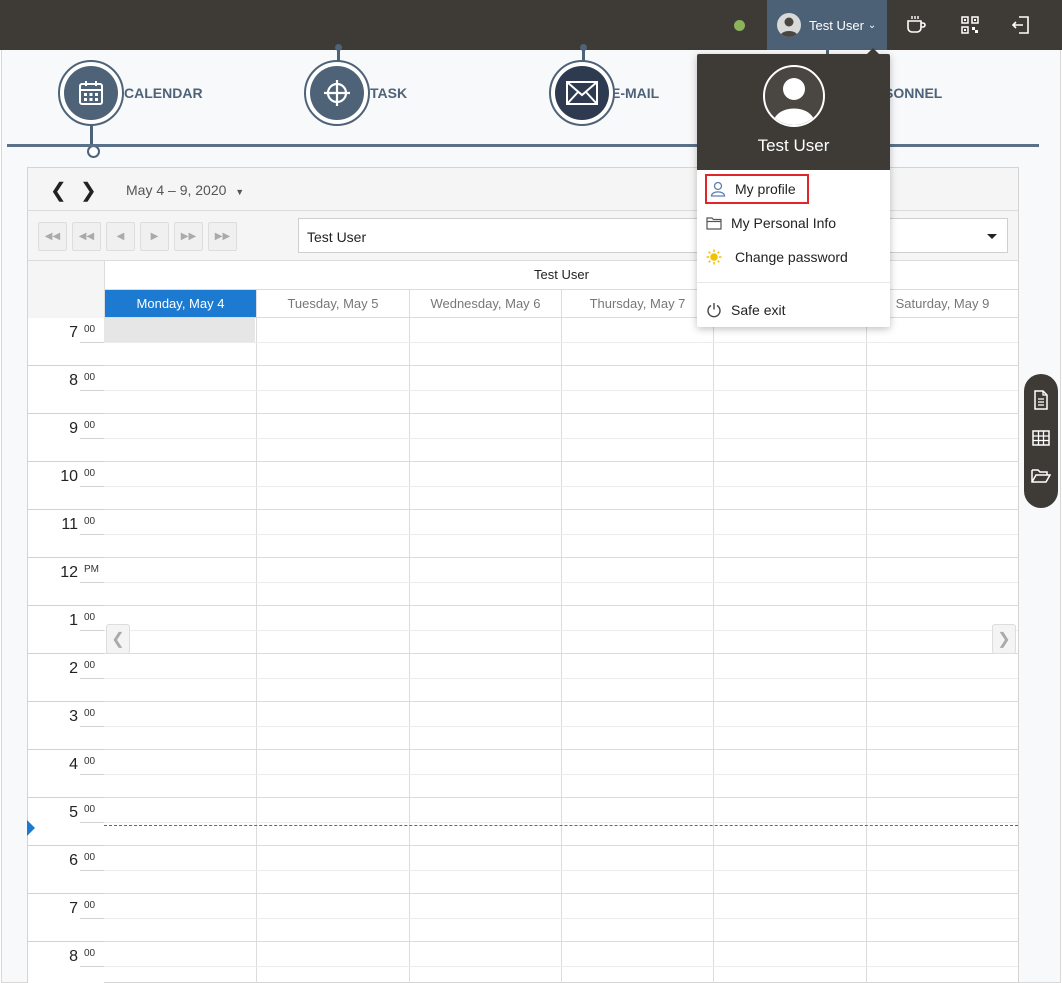 The image size is (1062, 983). Describe the element at coordinates (120, 236) in the screenshot. I see `prev-page-icon: ◀` at that location.